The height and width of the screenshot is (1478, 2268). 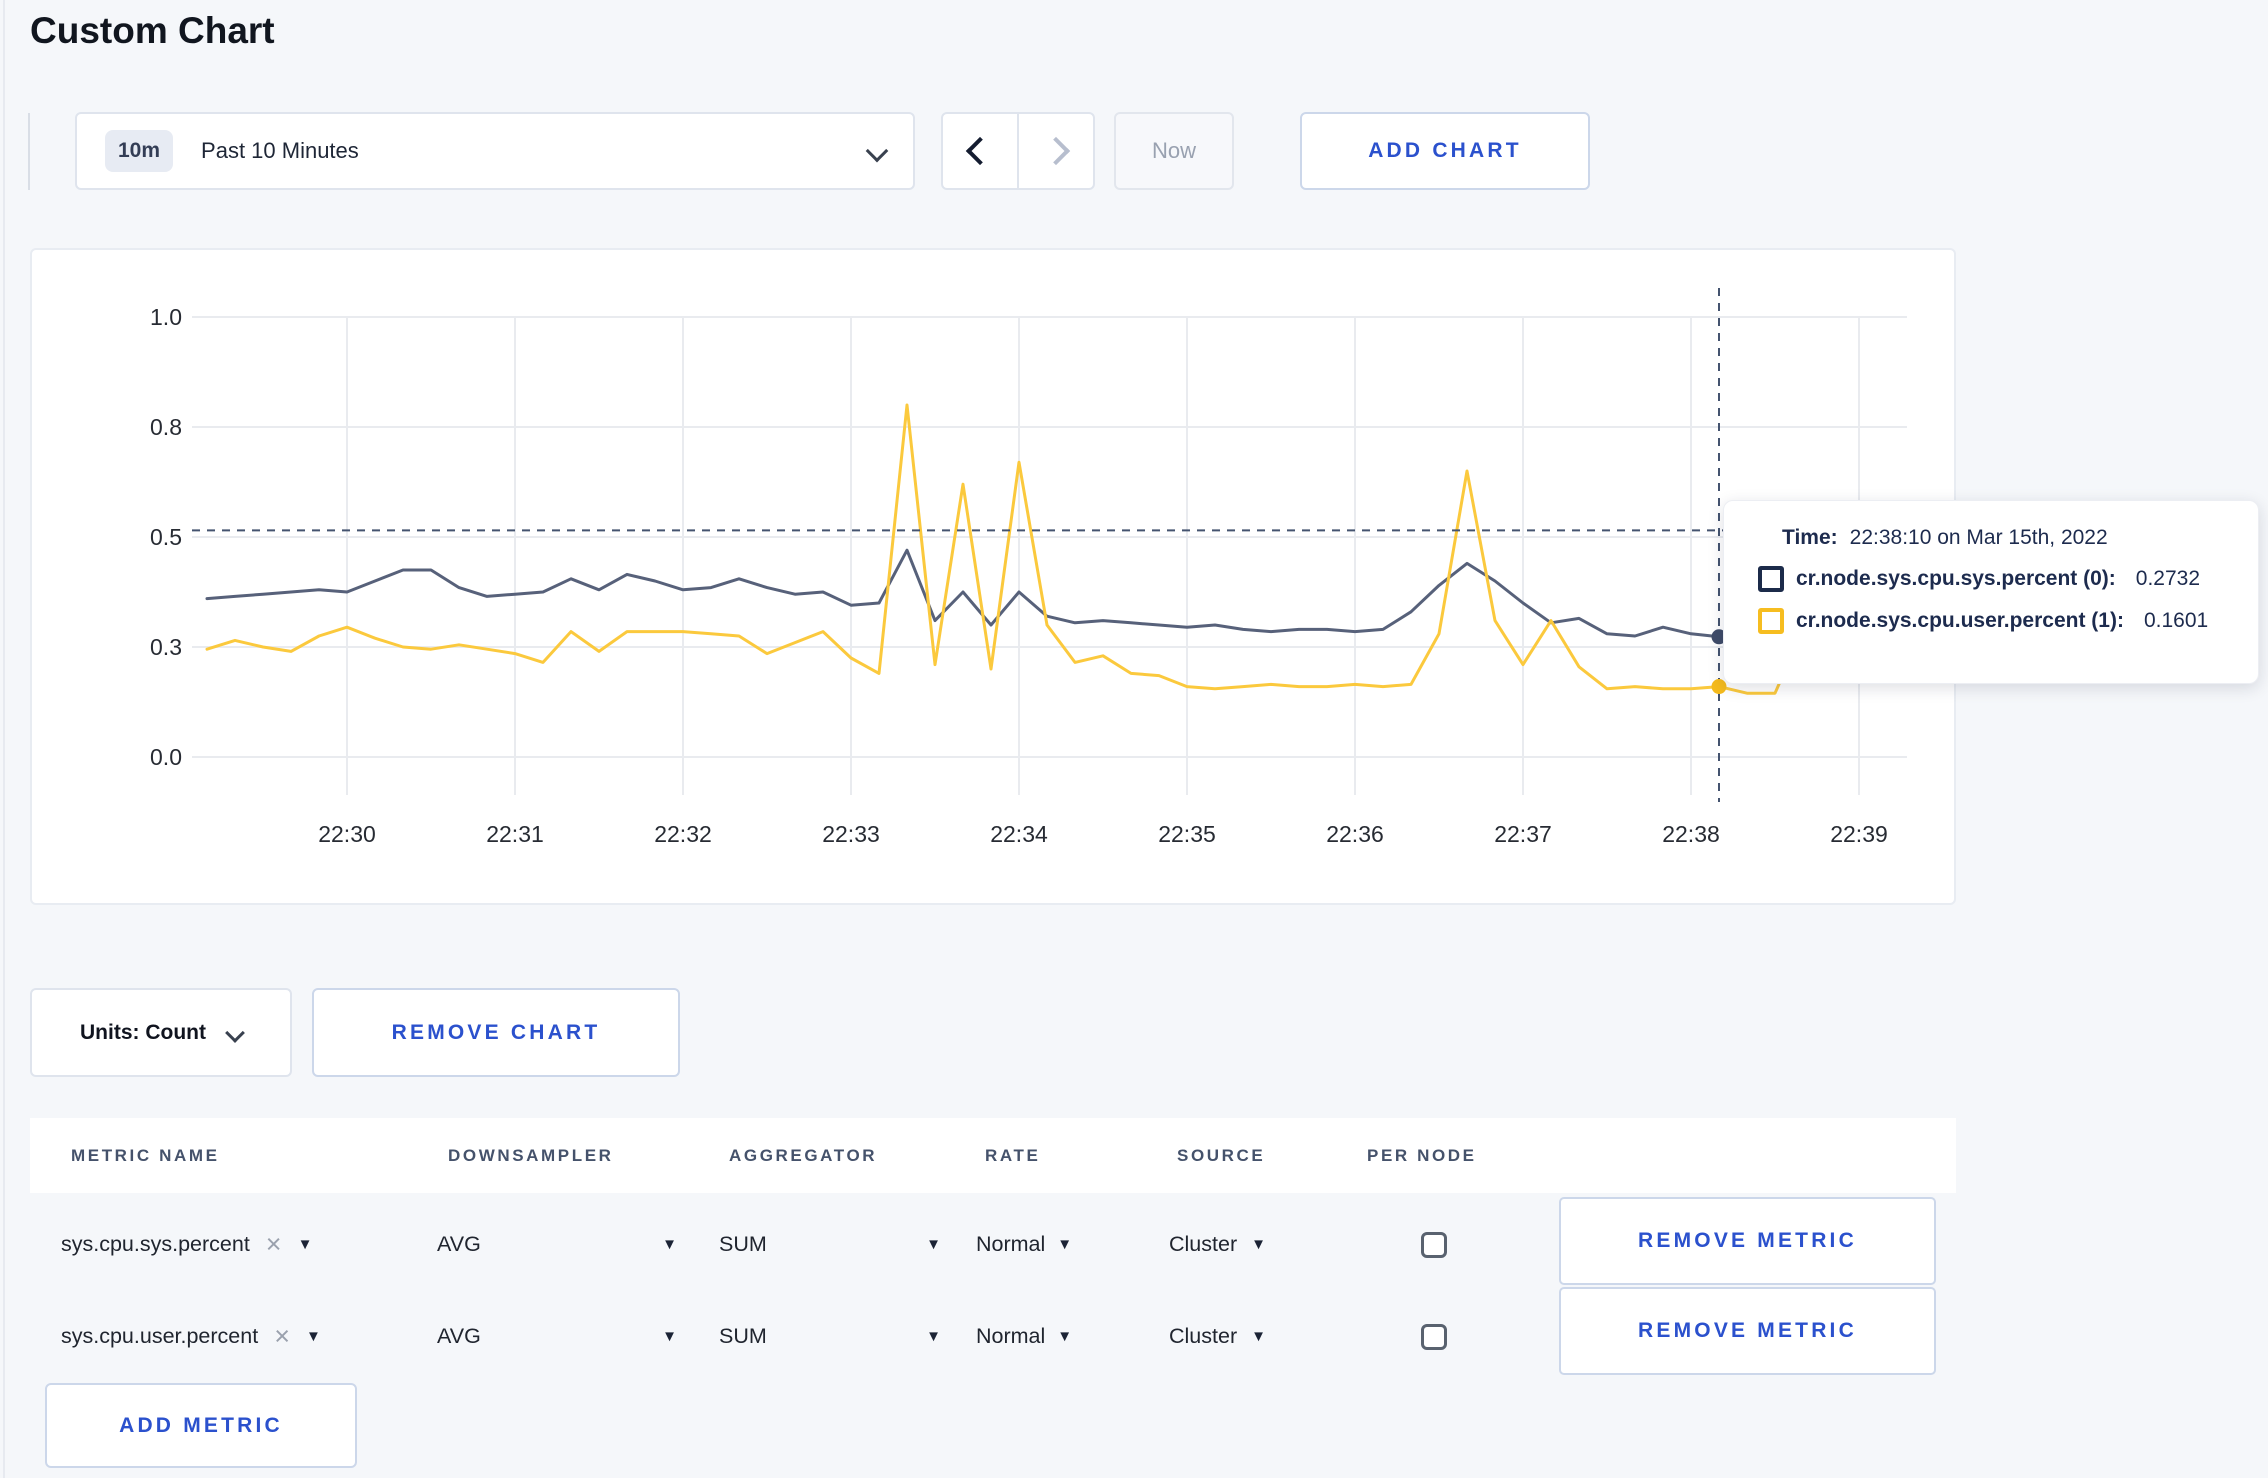 What do you see at coordinates (2168, 578) in the screenshot?
I see `tooltip-series-sys-value: 0.2732` at bounding box center [2168, 578].